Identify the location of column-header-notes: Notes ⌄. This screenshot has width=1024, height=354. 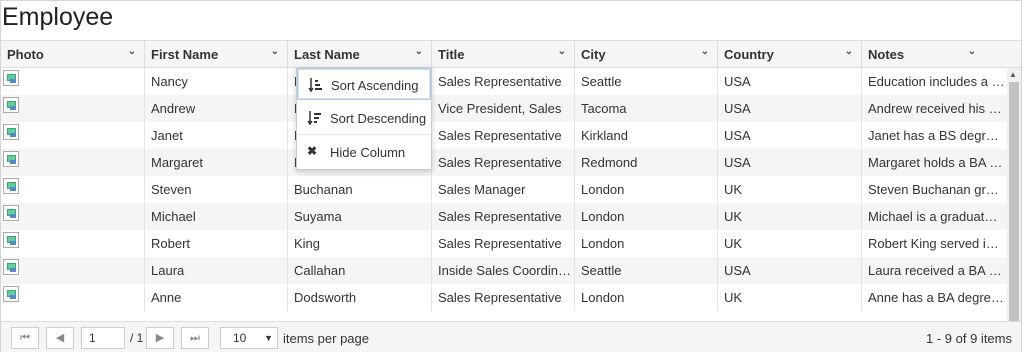
(921, 54).